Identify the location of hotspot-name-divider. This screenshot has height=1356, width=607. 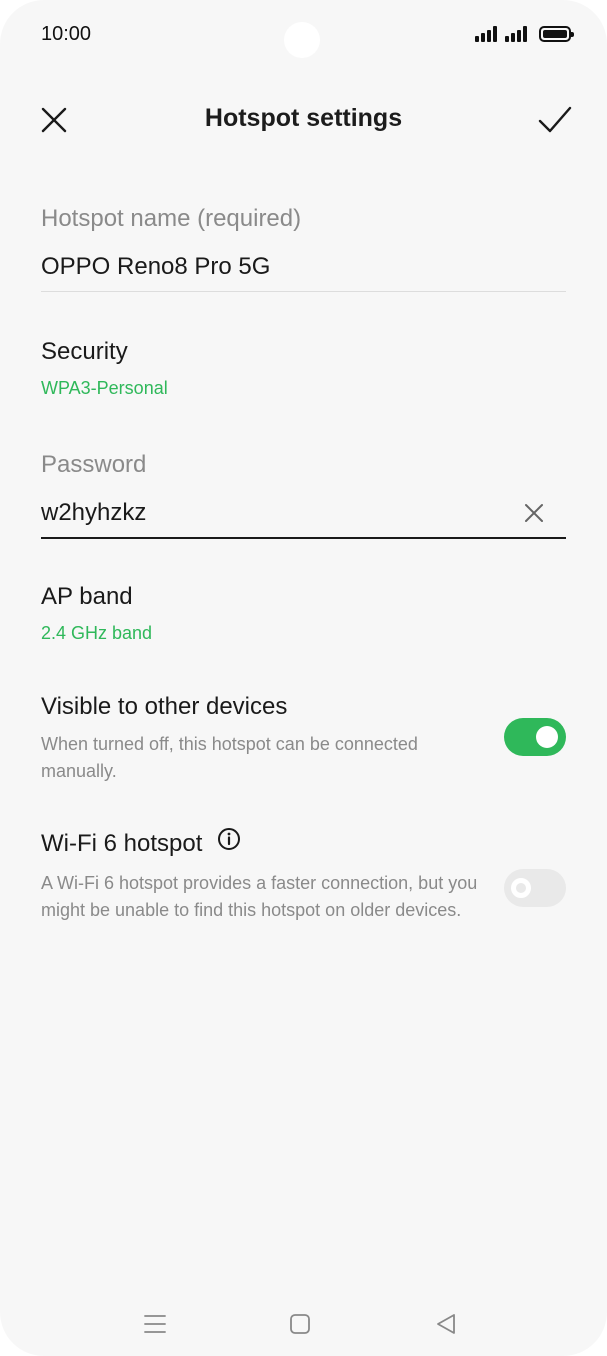
(303, 291).